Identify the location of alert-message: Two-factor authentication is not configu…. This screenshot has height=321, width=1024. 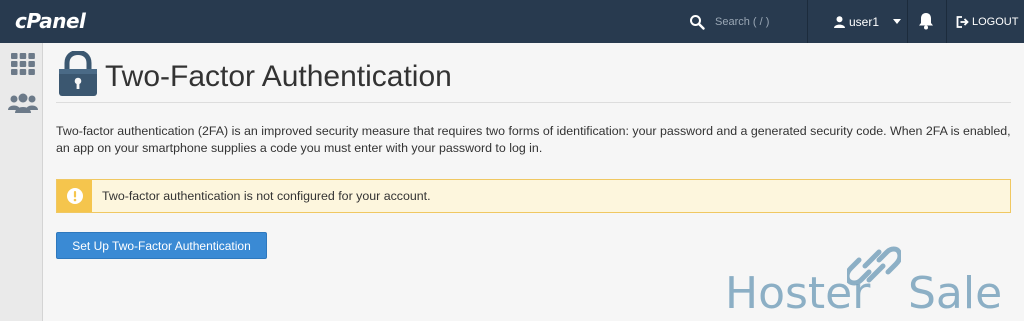
(266, 196).